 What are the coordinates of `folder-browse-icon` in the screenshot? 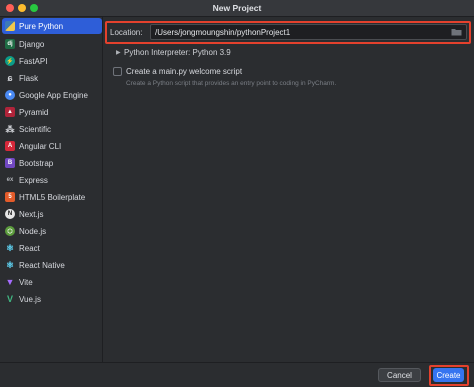 It's located at (456, 32).